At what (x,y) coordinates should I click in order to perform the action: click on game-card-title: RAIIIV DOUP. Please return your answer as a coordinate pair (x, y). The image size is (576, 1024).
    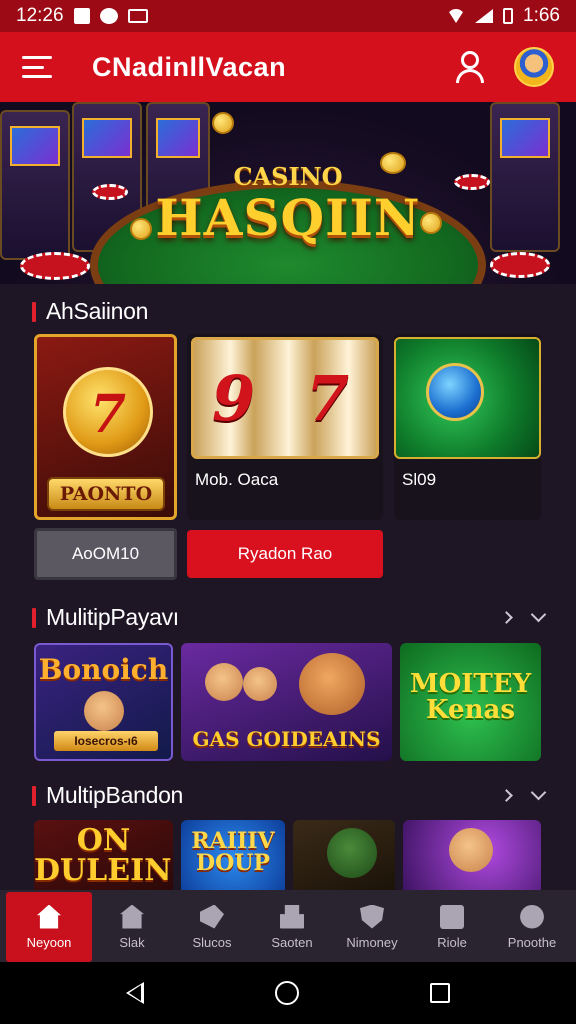
    Looking at the image, I should click on (233, 852).